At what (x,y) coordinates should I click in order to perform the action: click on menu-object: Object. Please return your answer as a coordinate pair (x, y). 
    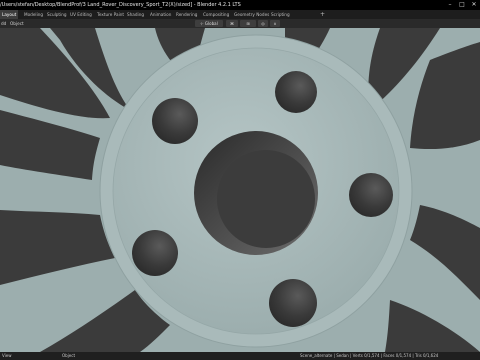
    Looking at the image, I should click on (17, 23).